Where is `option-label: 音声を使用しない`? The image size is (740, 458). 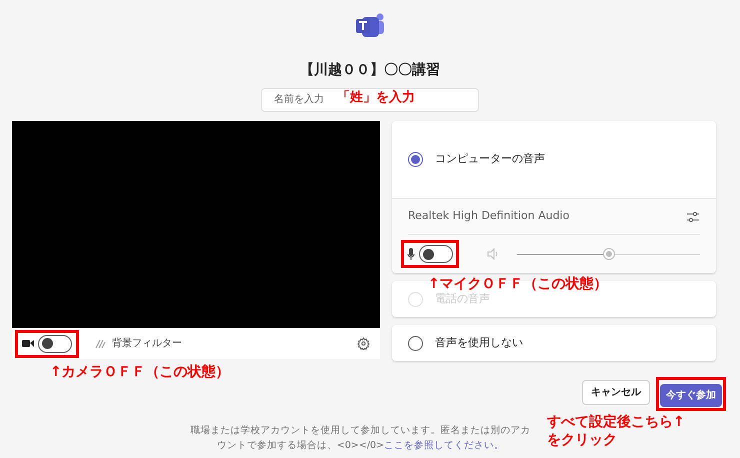 option-label: 音声を使用しない is located at coordinates (479, 342).